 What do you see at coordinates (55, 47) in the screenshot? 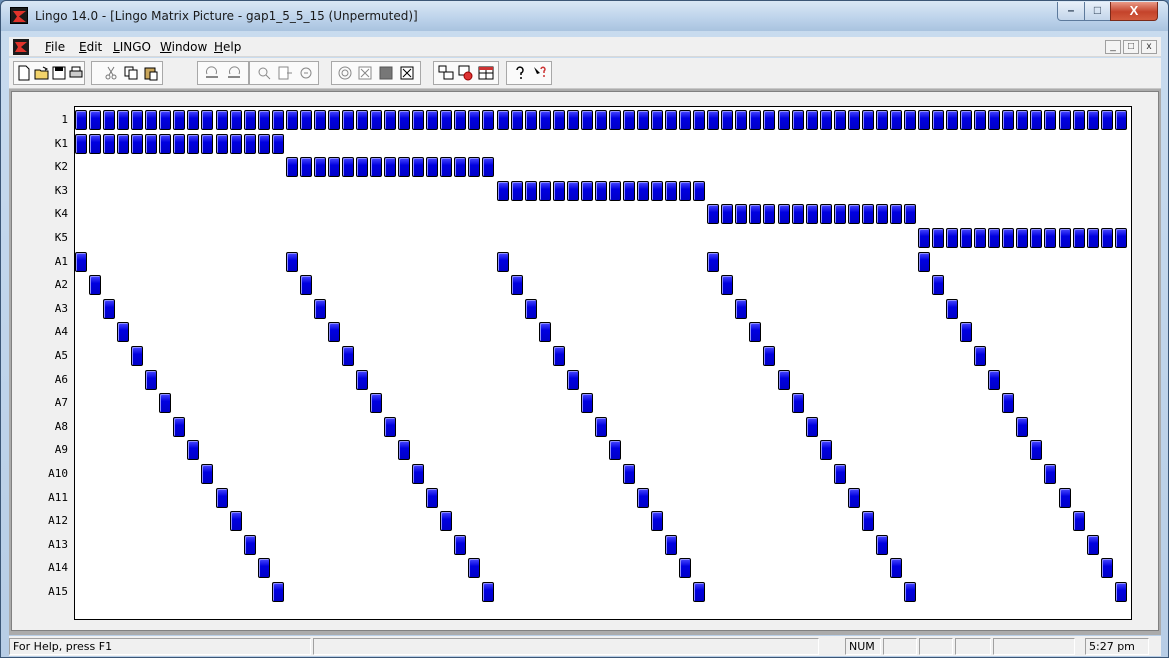
I see `menu-file: File` at bounding box center [55, 47].